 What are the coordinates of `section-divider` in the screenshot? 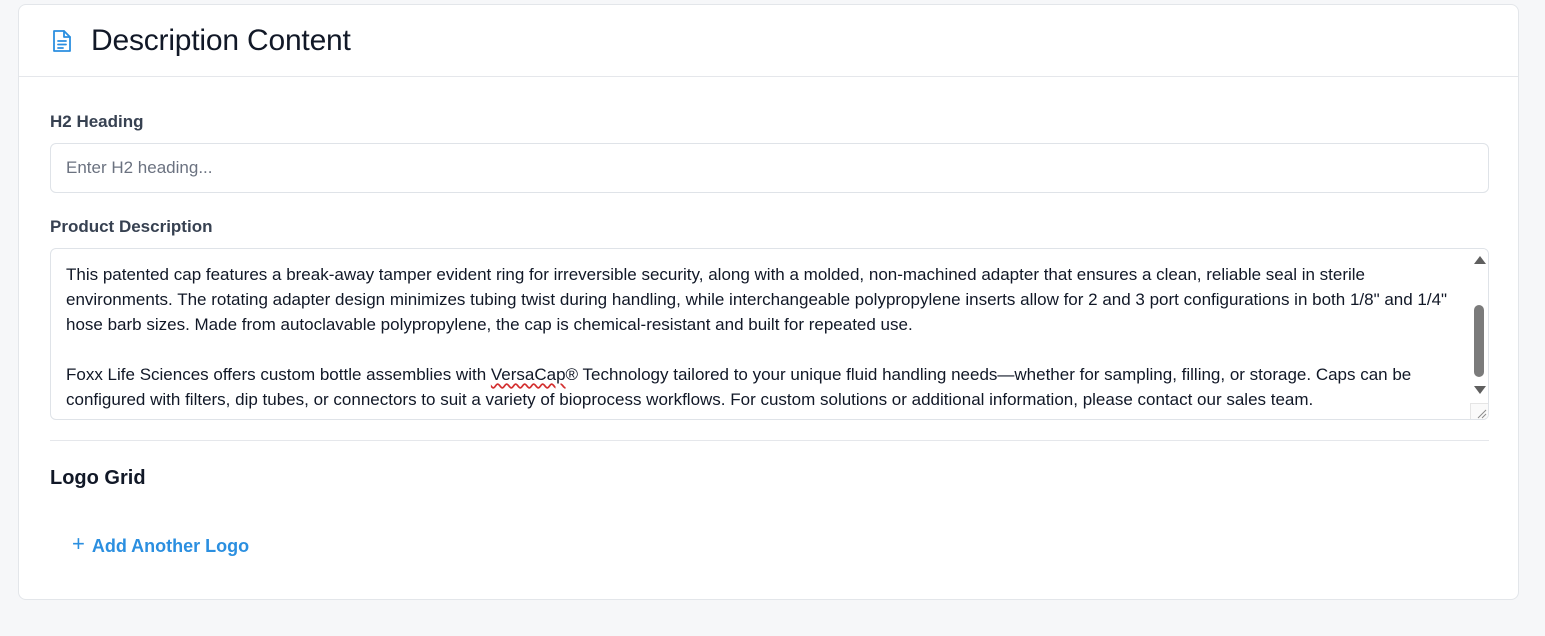 It's located at (769, 440).